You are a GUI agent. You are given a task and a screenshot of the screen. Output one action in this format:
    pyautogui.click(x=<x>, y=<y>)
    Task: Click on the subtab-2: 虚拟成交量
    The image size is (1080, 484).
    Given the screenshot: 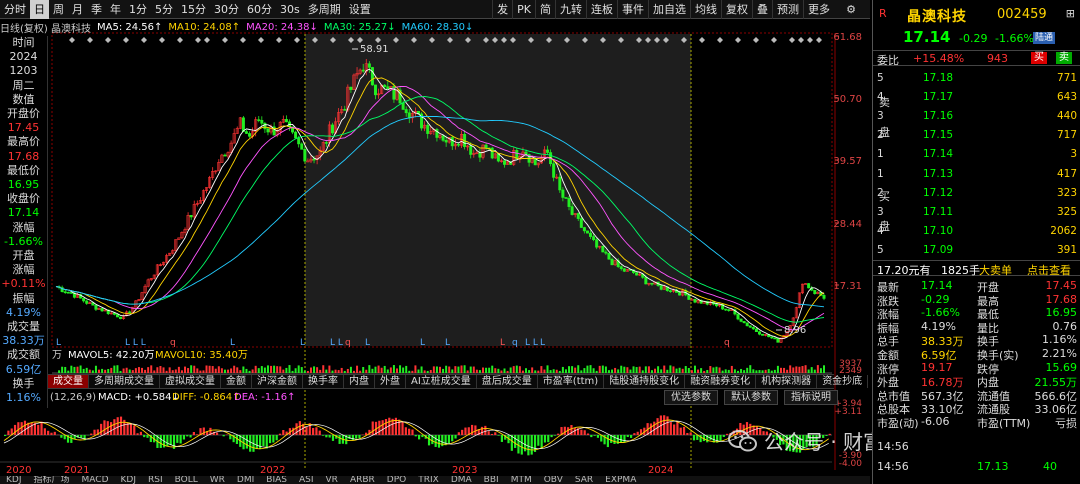 What is the action you would take?
    pyautogui.click(x=190, y=381)
    